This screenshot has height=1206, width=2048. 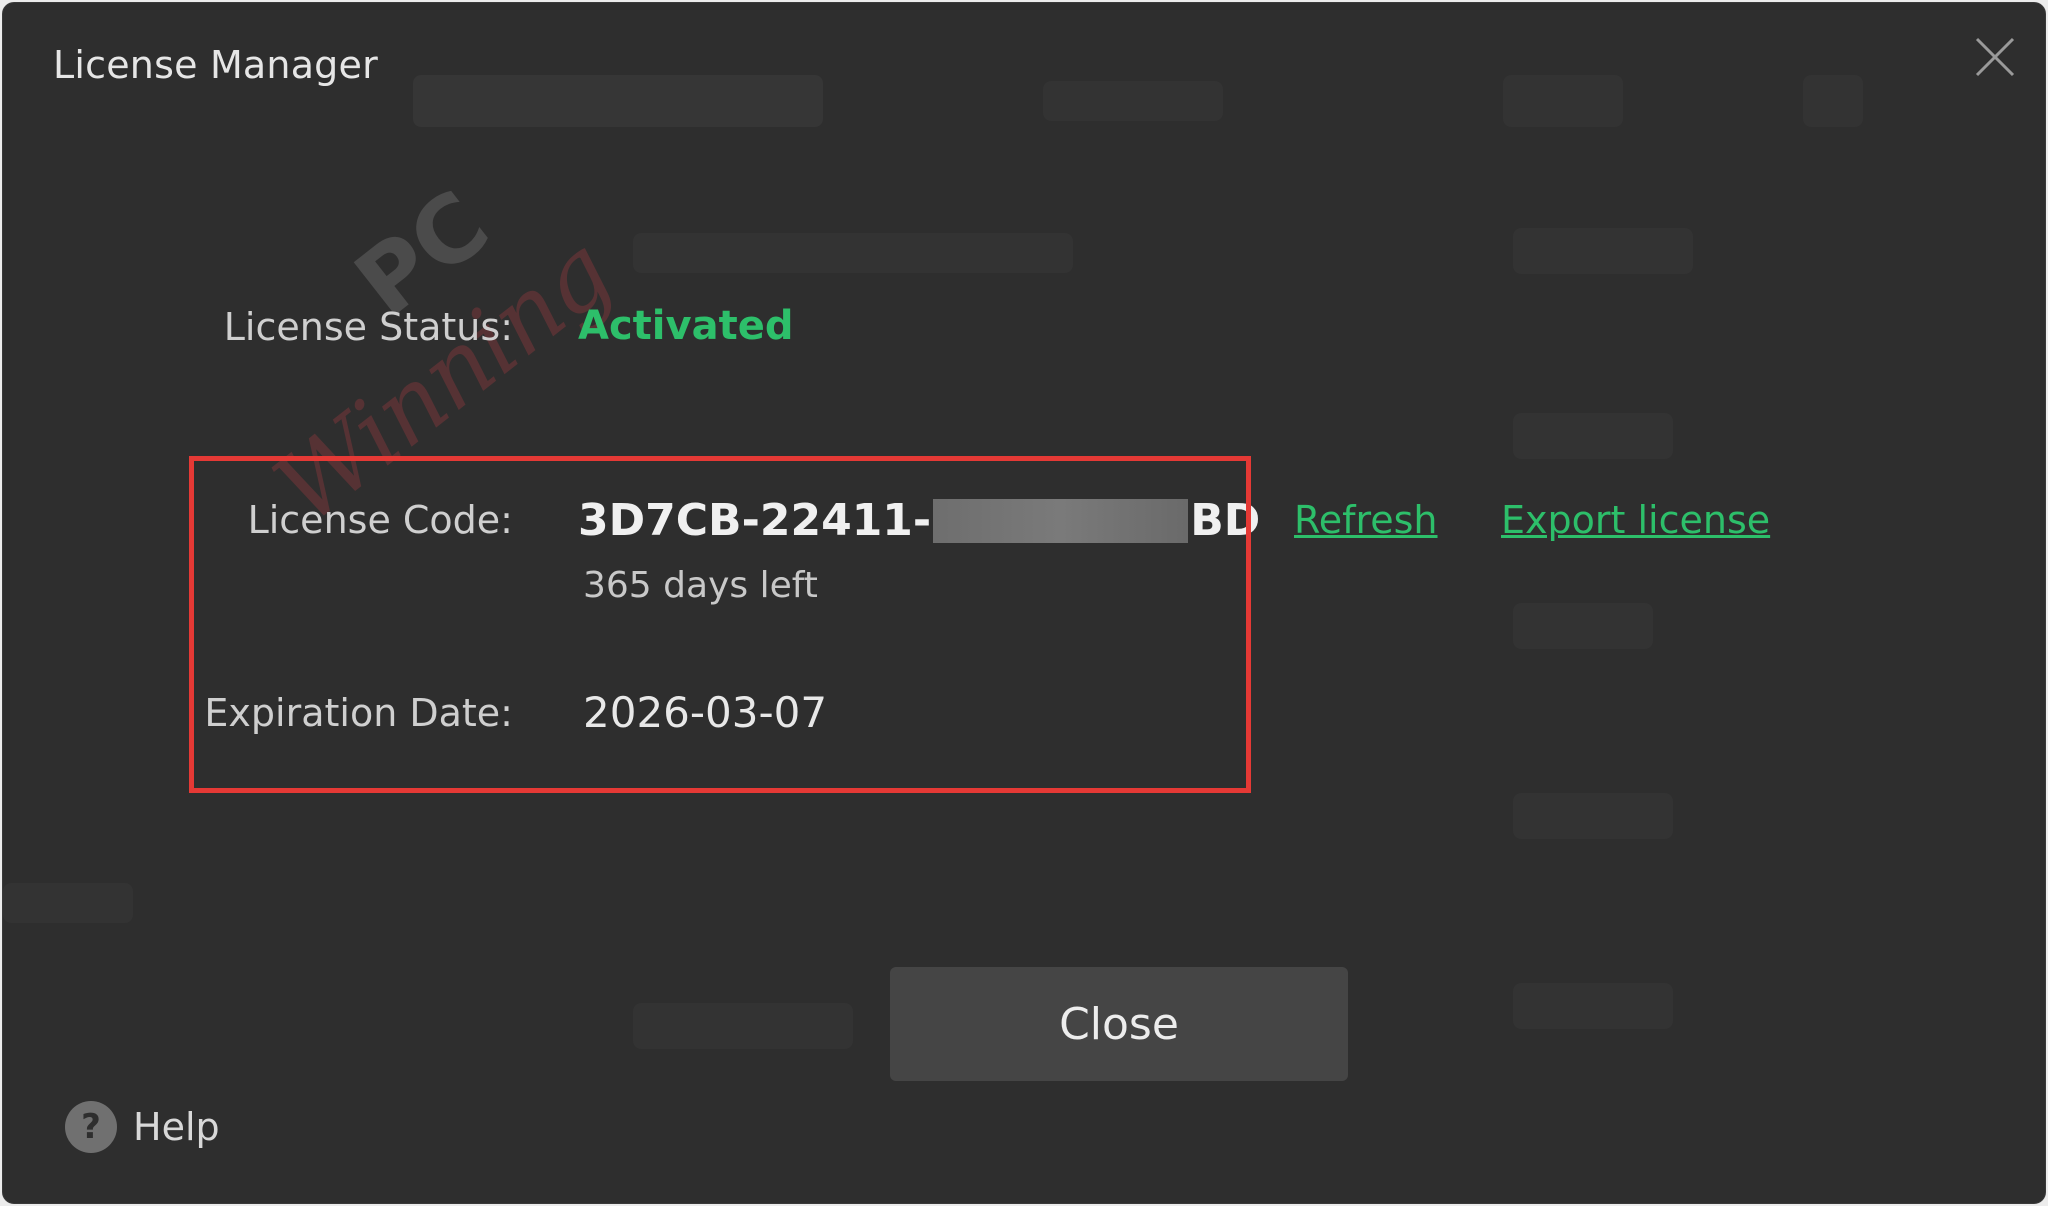 I want to click on help-label: Help, so click(x=176, y=1127).